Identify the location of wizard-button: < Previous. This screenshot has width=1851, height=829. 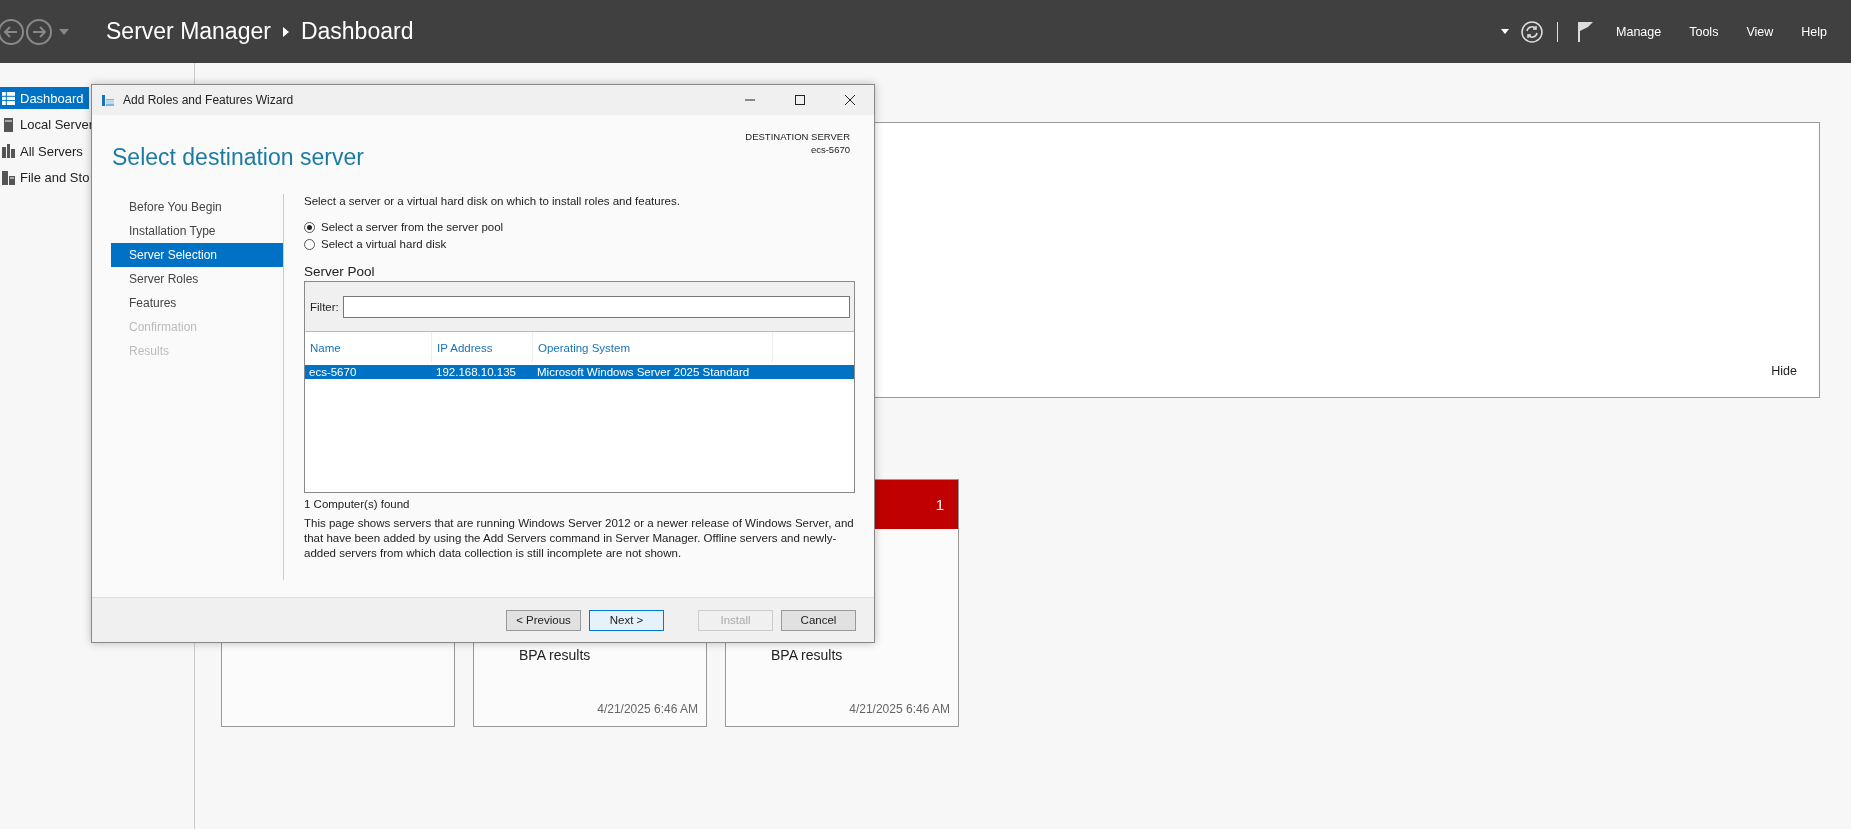
(543, 620).